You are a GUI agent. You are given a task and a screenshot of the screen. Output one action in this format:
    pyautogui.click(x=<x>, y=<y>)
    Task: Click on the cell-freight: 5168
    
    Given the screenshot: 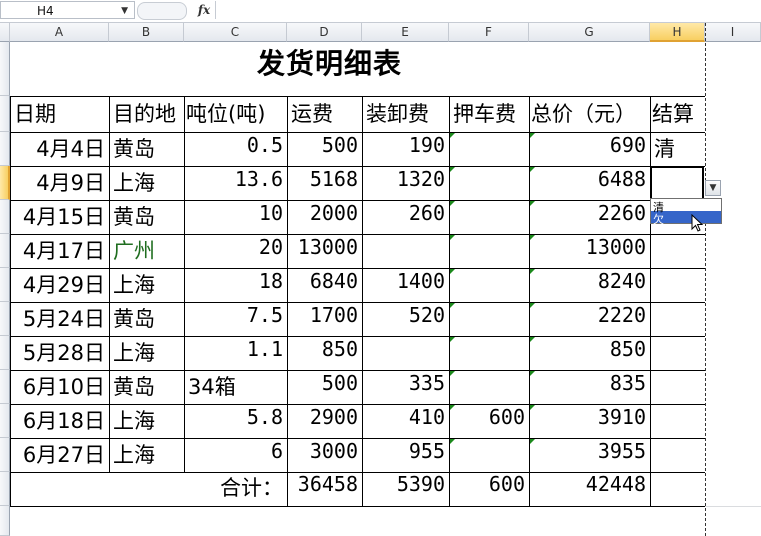 What is the action you would take?
    pyautogui.click(x=324, y=184)
    